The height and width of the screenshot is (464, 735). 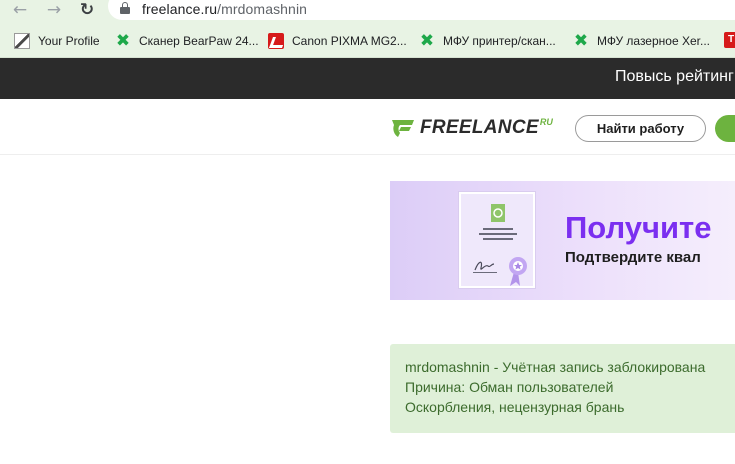 I want to click on freelance-logo: FREELANCE RU, so click(x=471, y=128).